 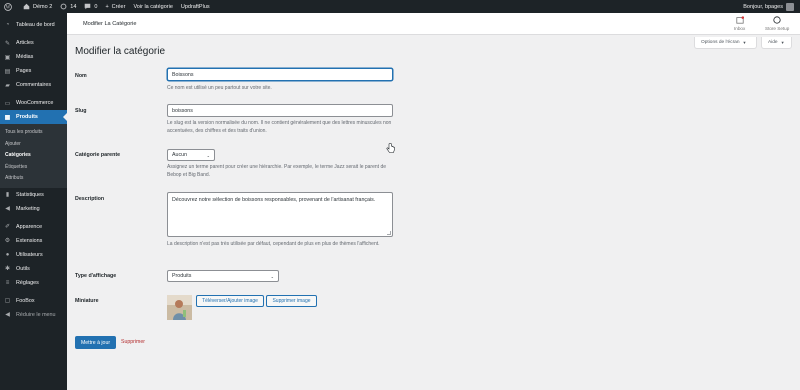 I want to click on chevron-down-icon: ▼, so click(x=782, y=42).